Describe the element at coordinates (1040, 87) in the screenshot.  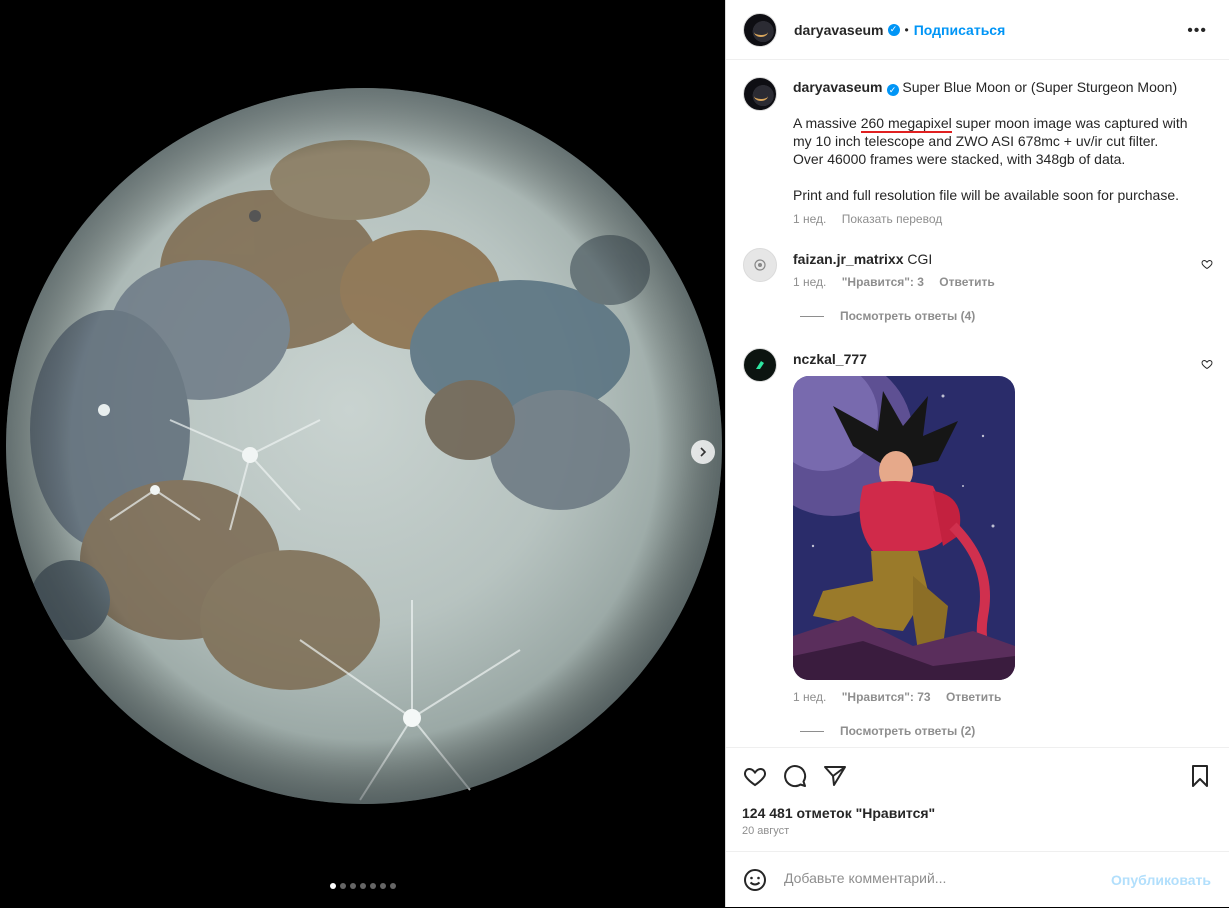
I see `caption-title: Super Blue Moon or (Super Sturgeon Moon)` at that location.